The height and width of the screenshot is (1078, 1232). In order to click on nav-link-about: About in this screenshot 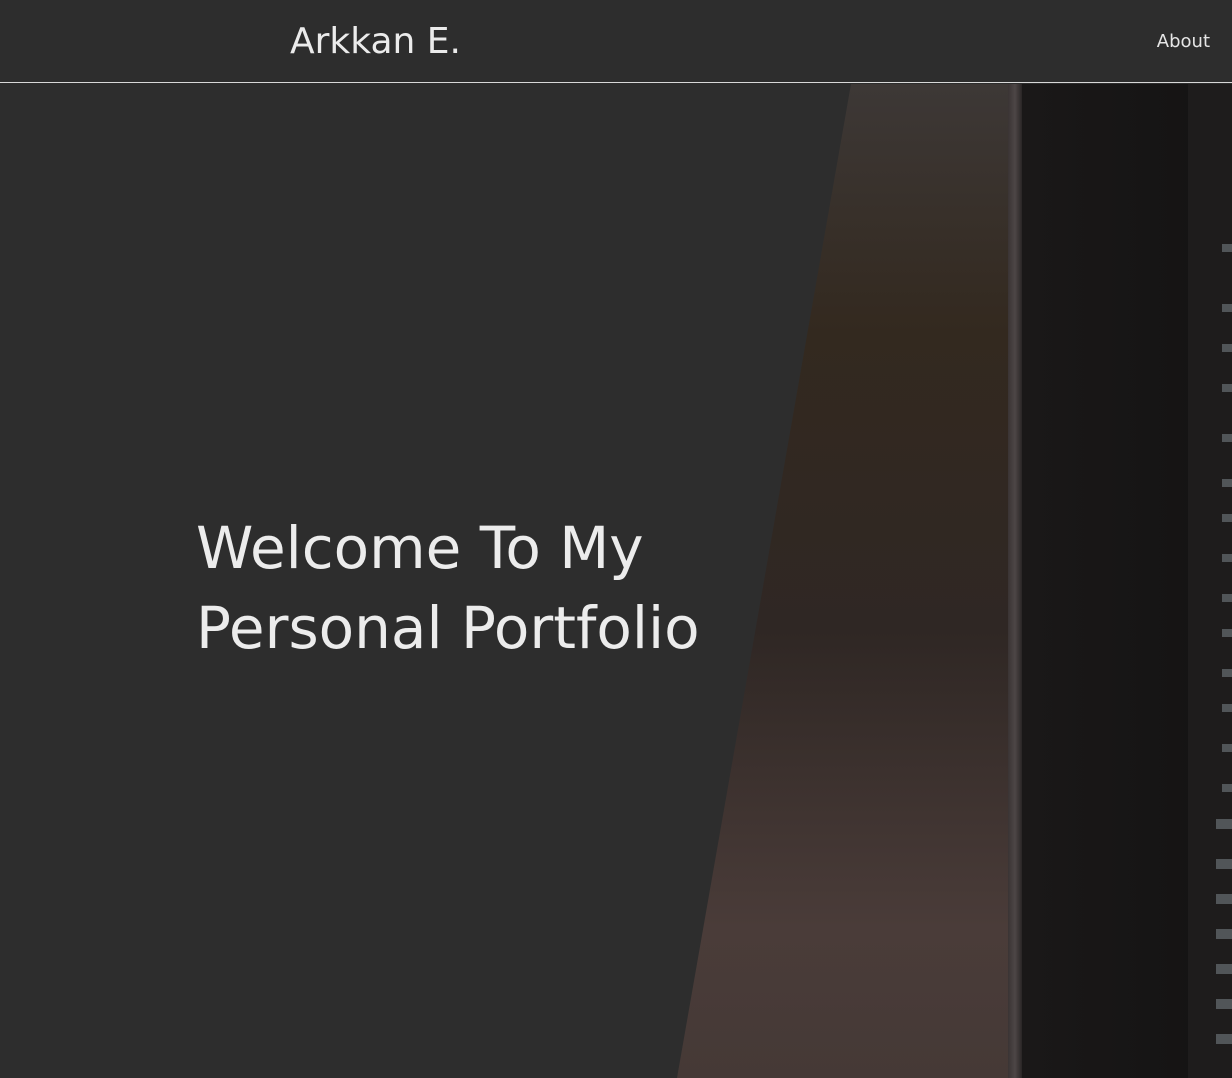, I will do `click(1183, 42)`.